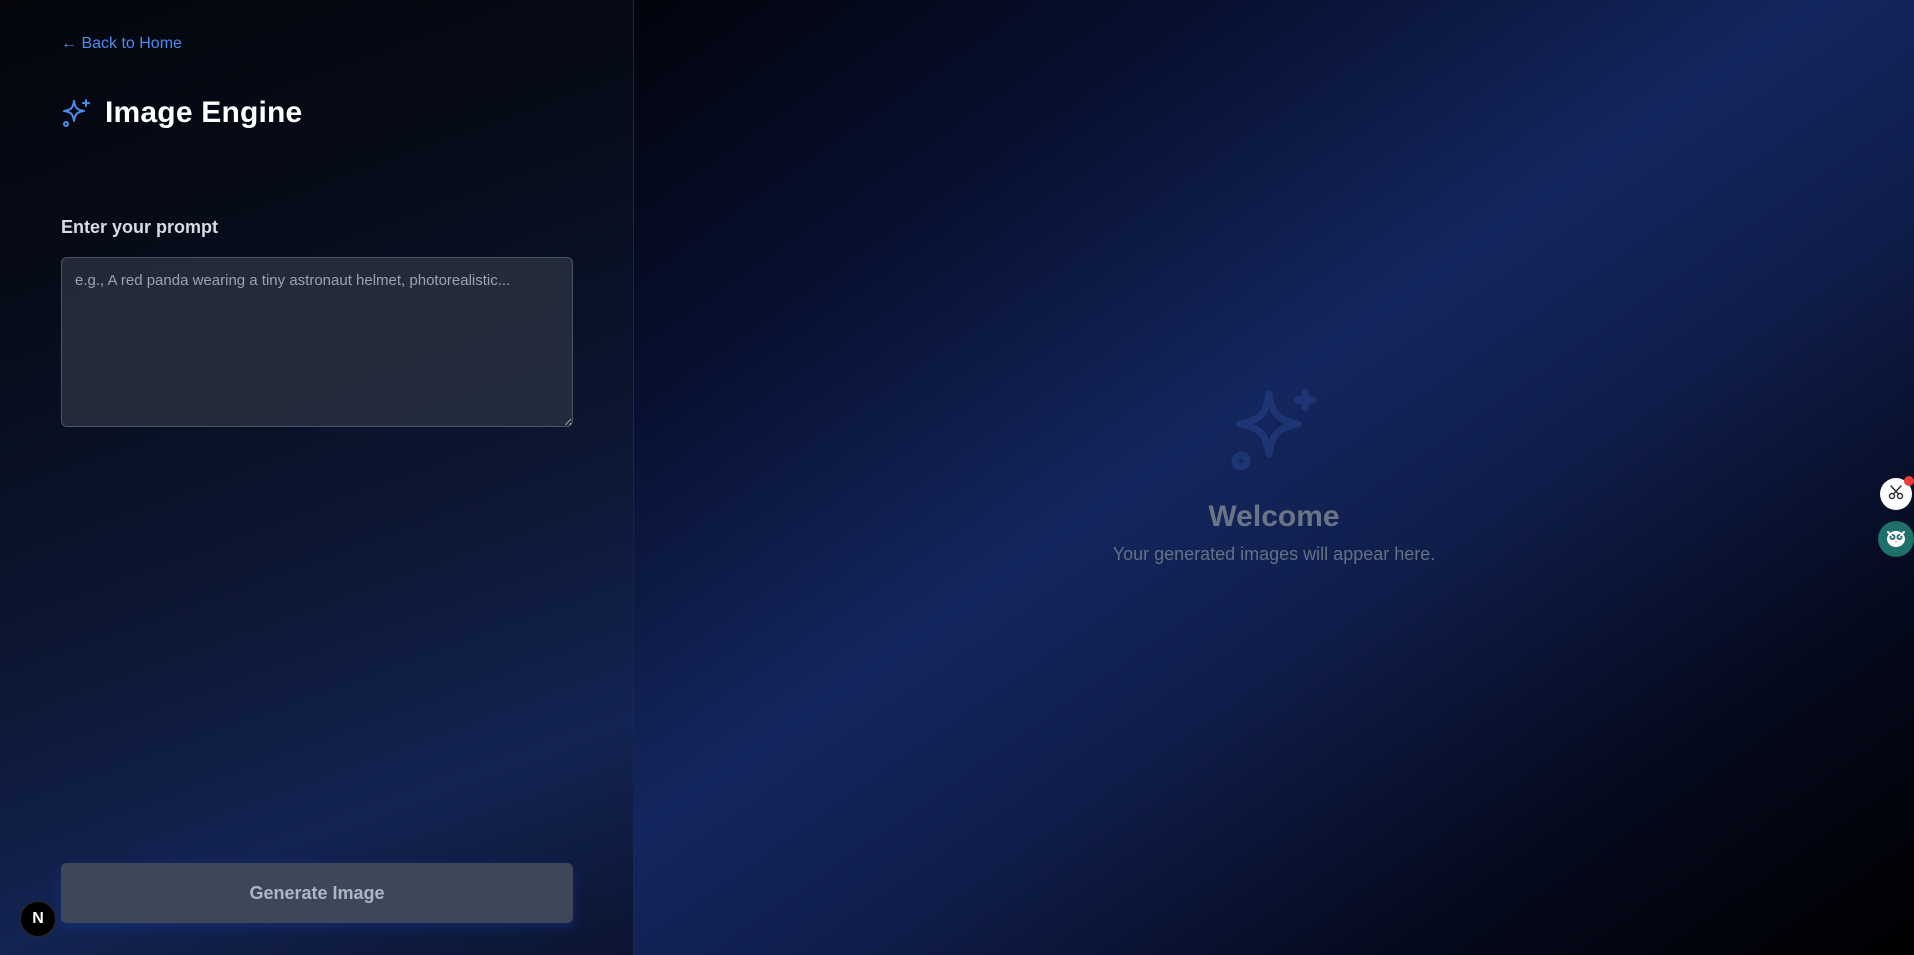  Describe the element at coordinates (317, 893) in the screenshot. I see `generate-image-button: Generate Image` at that location.